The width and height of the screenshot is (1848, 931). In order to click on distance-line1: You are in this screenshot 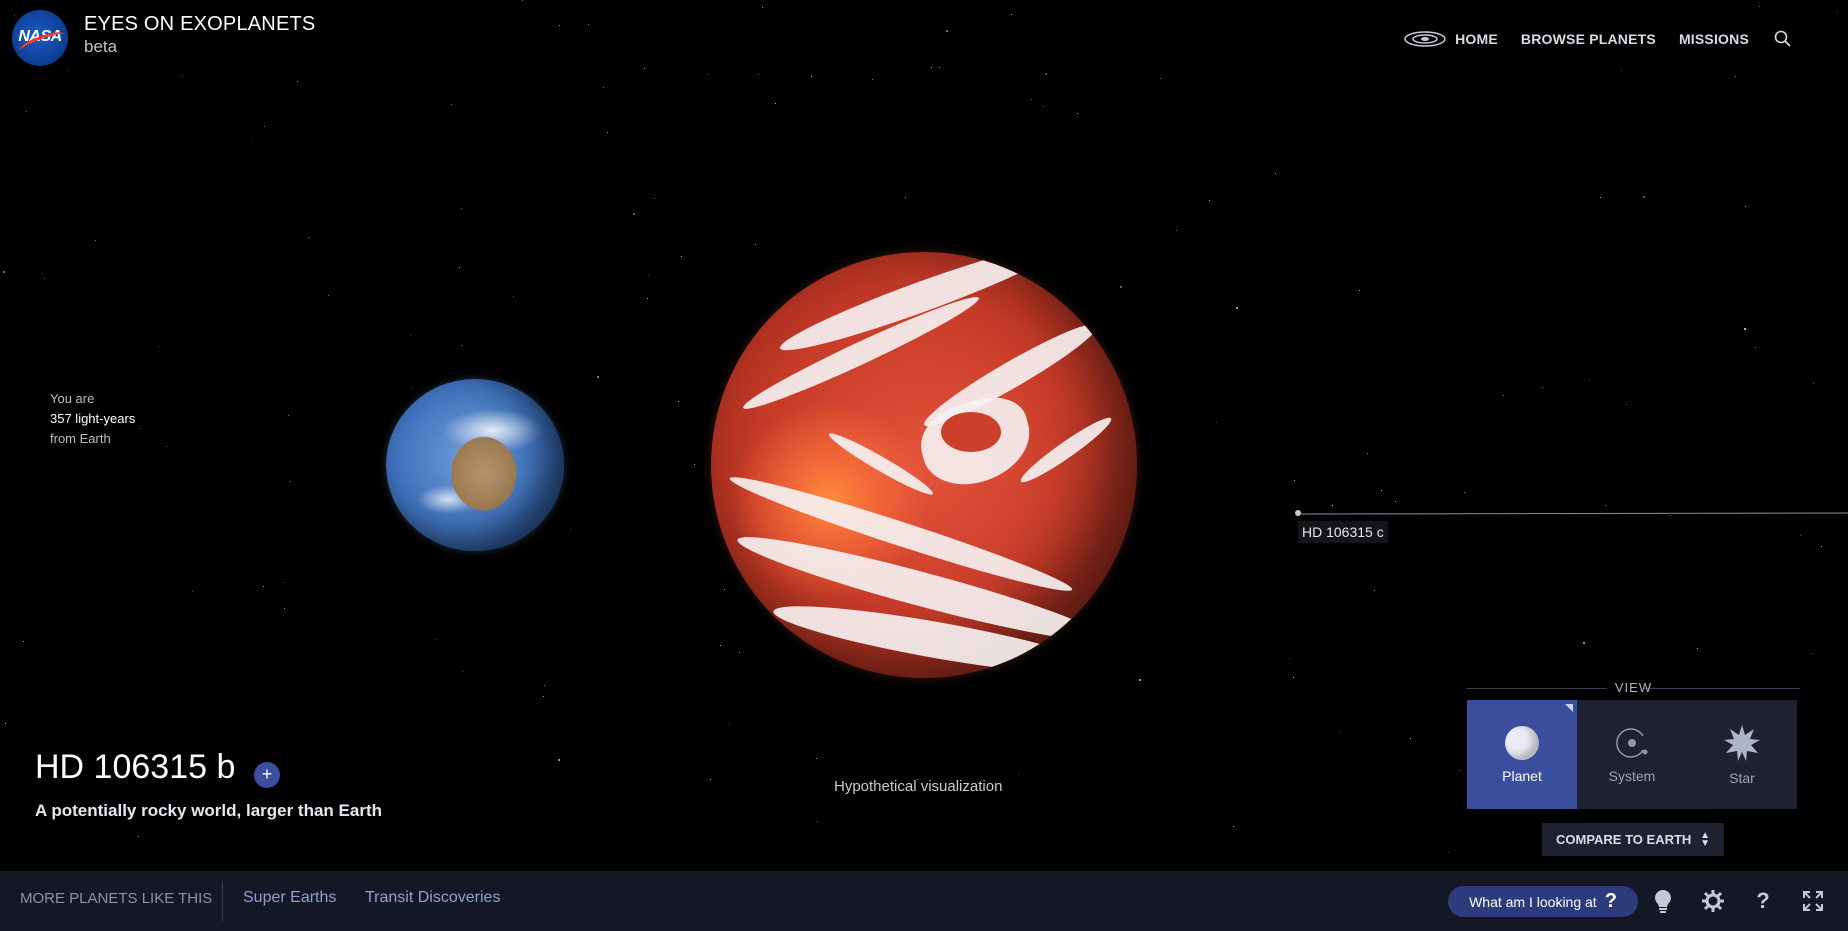, I will do `click(72, 398)`.